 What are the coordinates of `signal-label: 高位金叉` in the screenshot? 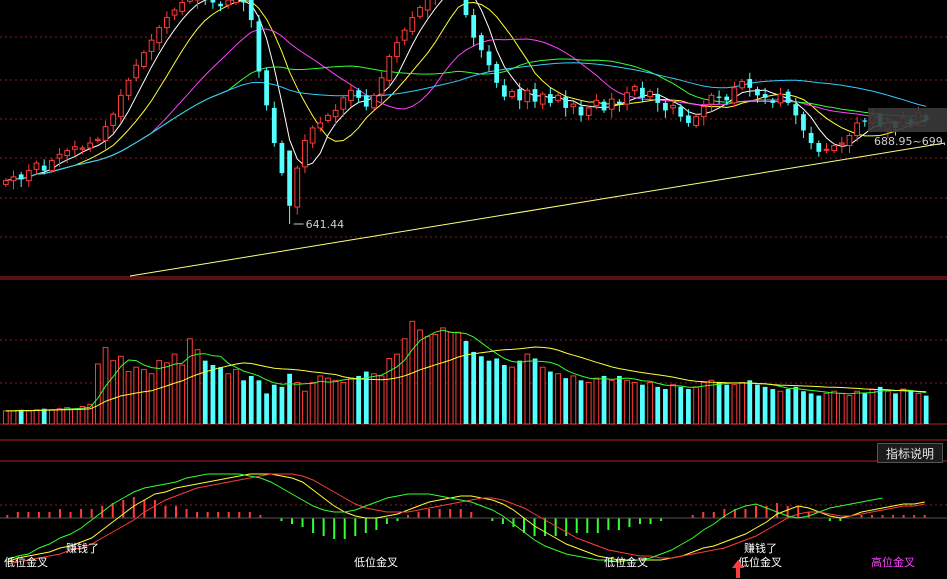 It's located at (893, 562).